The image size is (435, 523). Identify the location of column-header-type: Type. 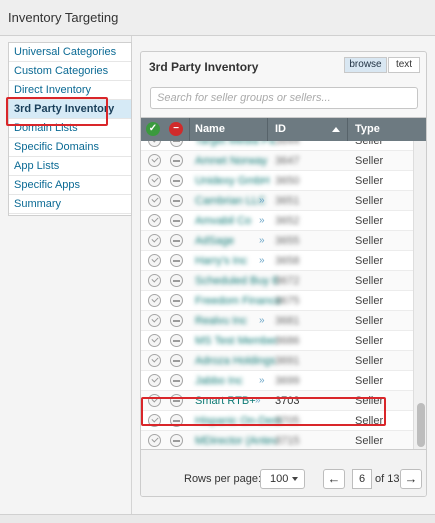
(367, 129).